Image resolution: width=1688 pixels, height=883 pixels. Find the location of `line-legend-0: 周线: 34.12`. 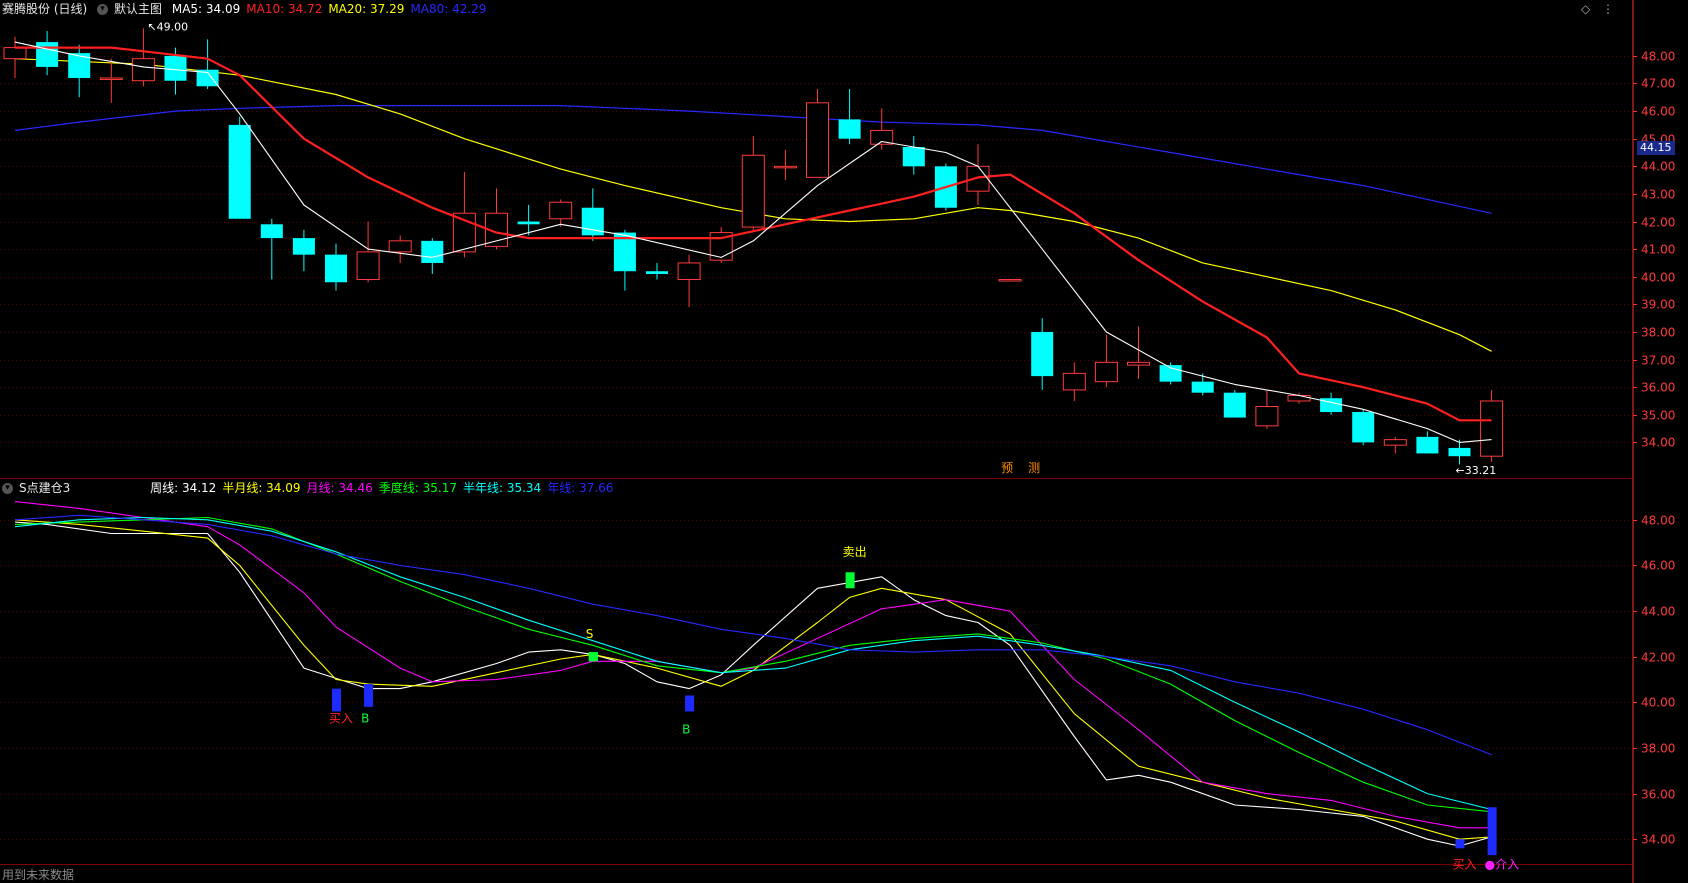

line-legend-0: 周线: 34.12 is located at coordinates (183, 488).